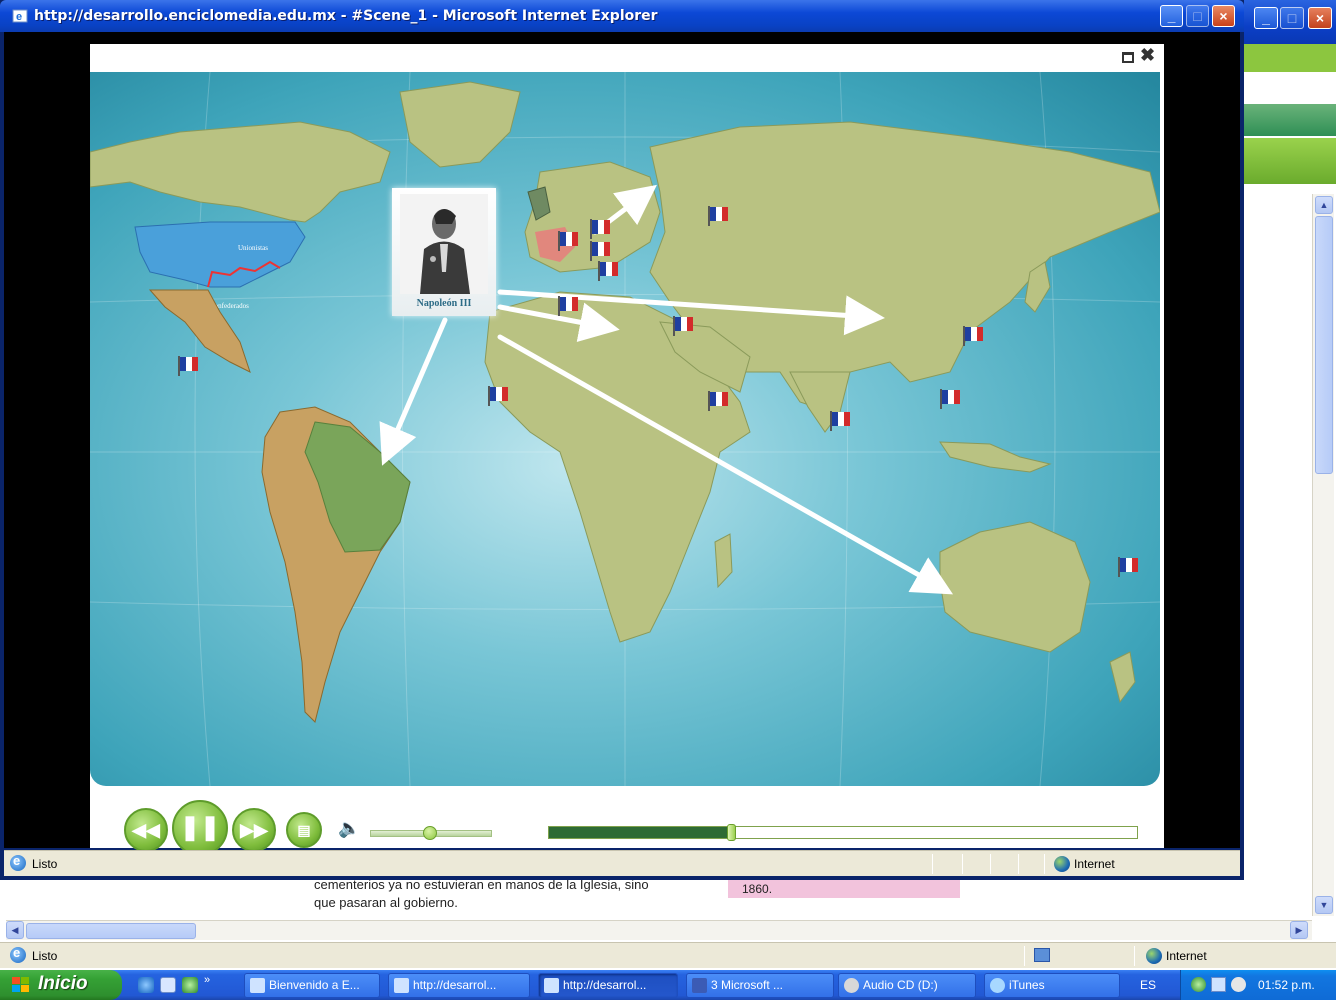  What do you see at coordinates (20, 984) in the screenshot?
I see `windows-logo-icon` at bounding box center [20, 984].